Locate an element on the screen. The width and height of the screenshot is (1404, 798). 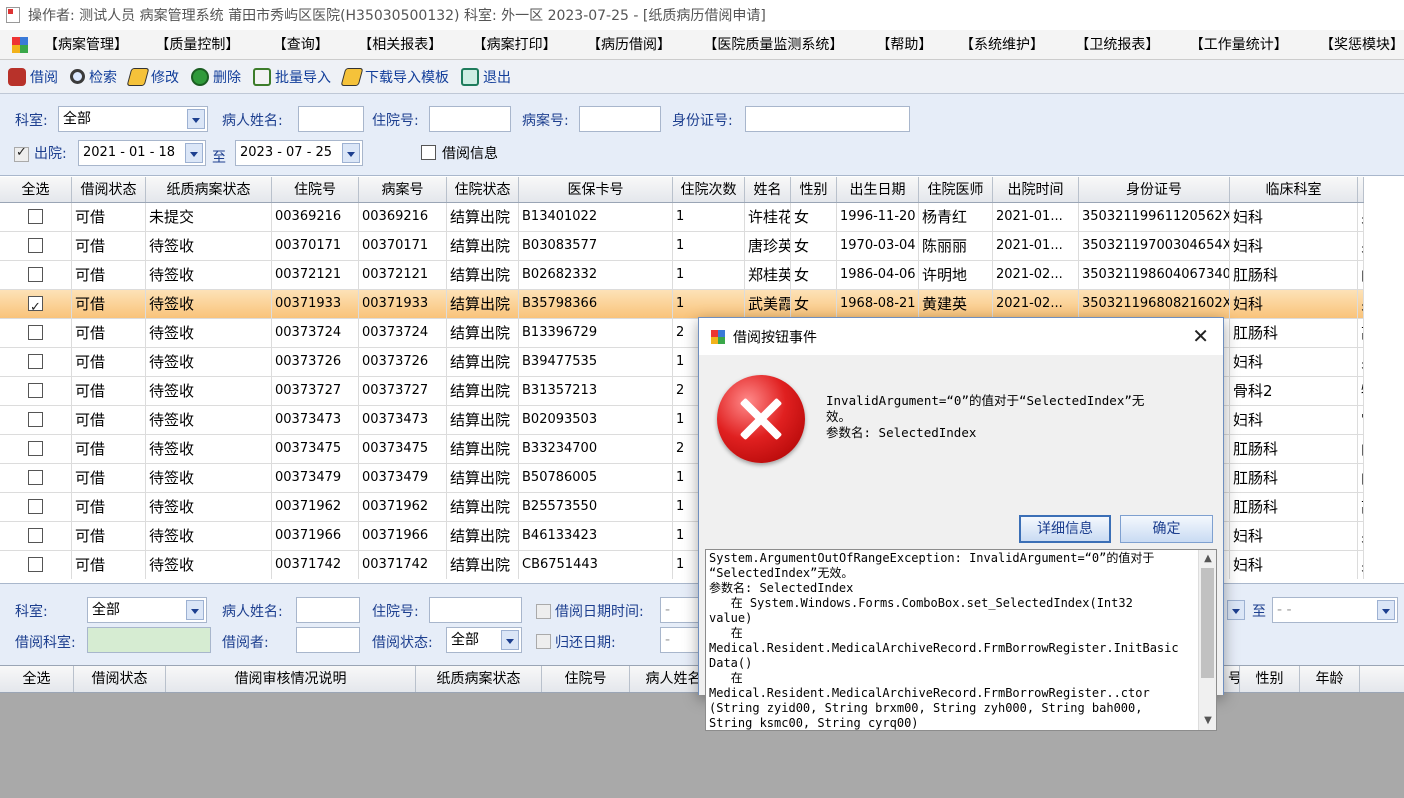
record-no-input is located at coordinates (620, 119).